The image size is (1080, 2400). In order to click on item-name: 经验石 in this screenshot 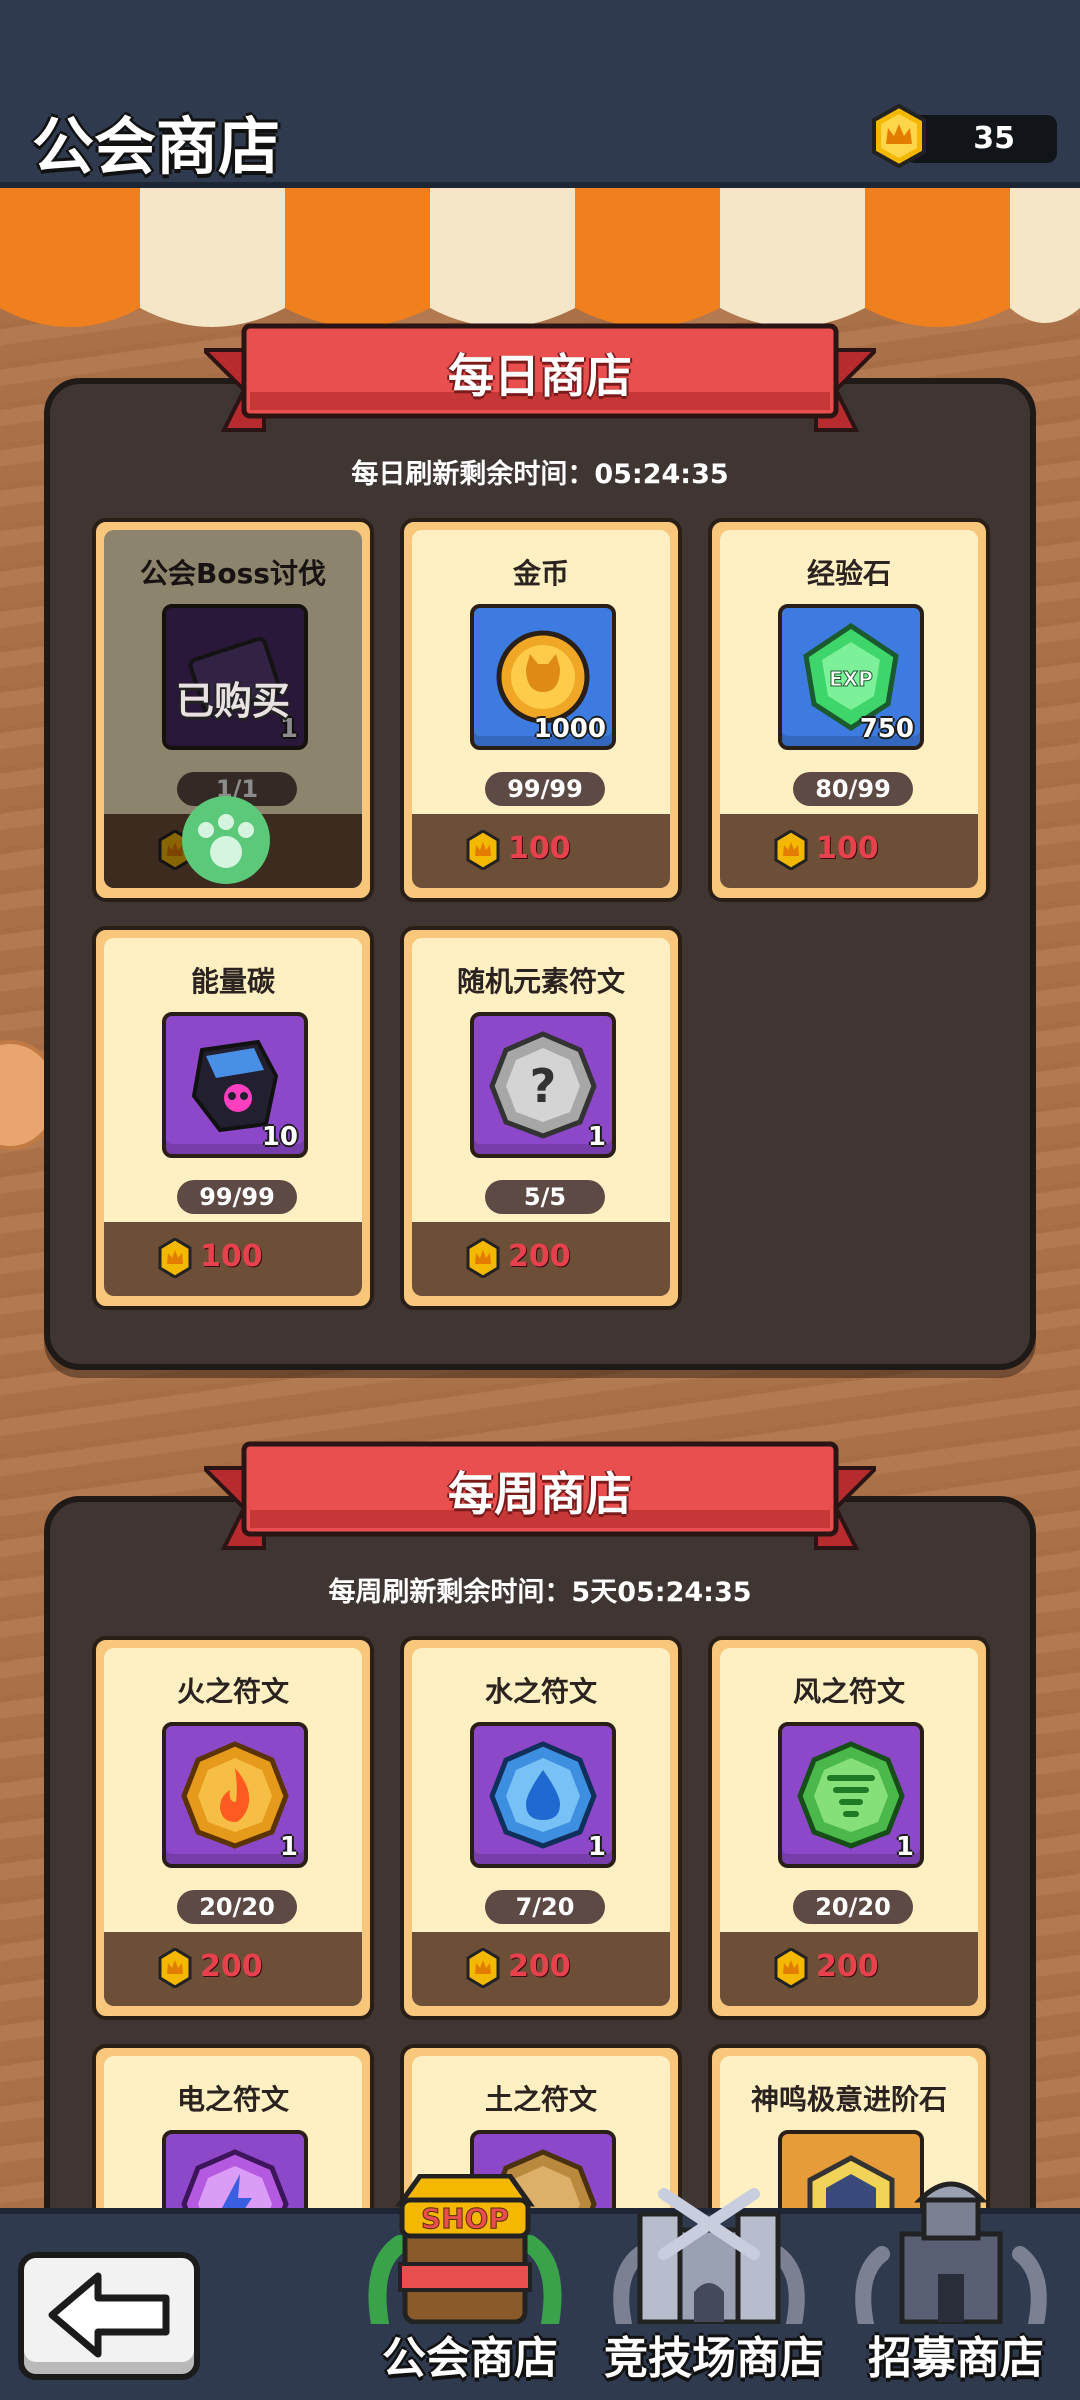, I will do `click(848, 573)`.